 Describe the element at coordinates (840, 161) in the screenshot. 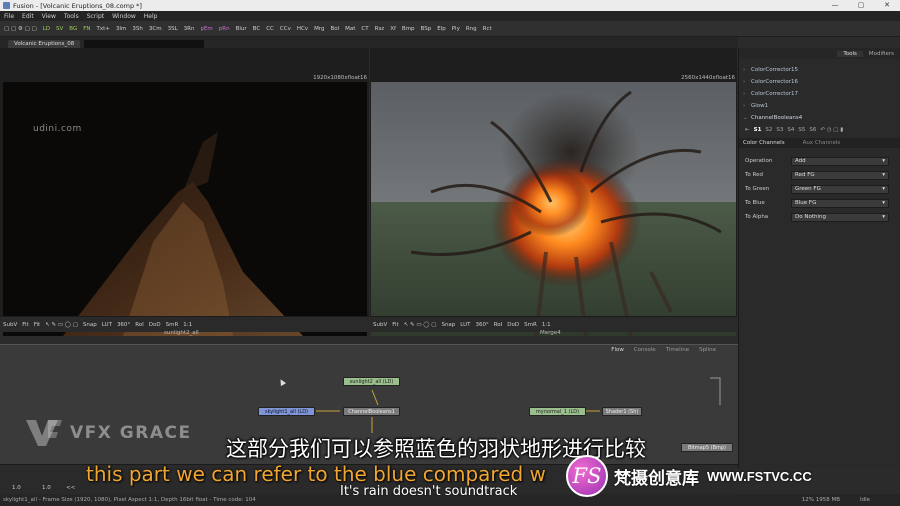

I see `operation-select: Add ▾` at that location.